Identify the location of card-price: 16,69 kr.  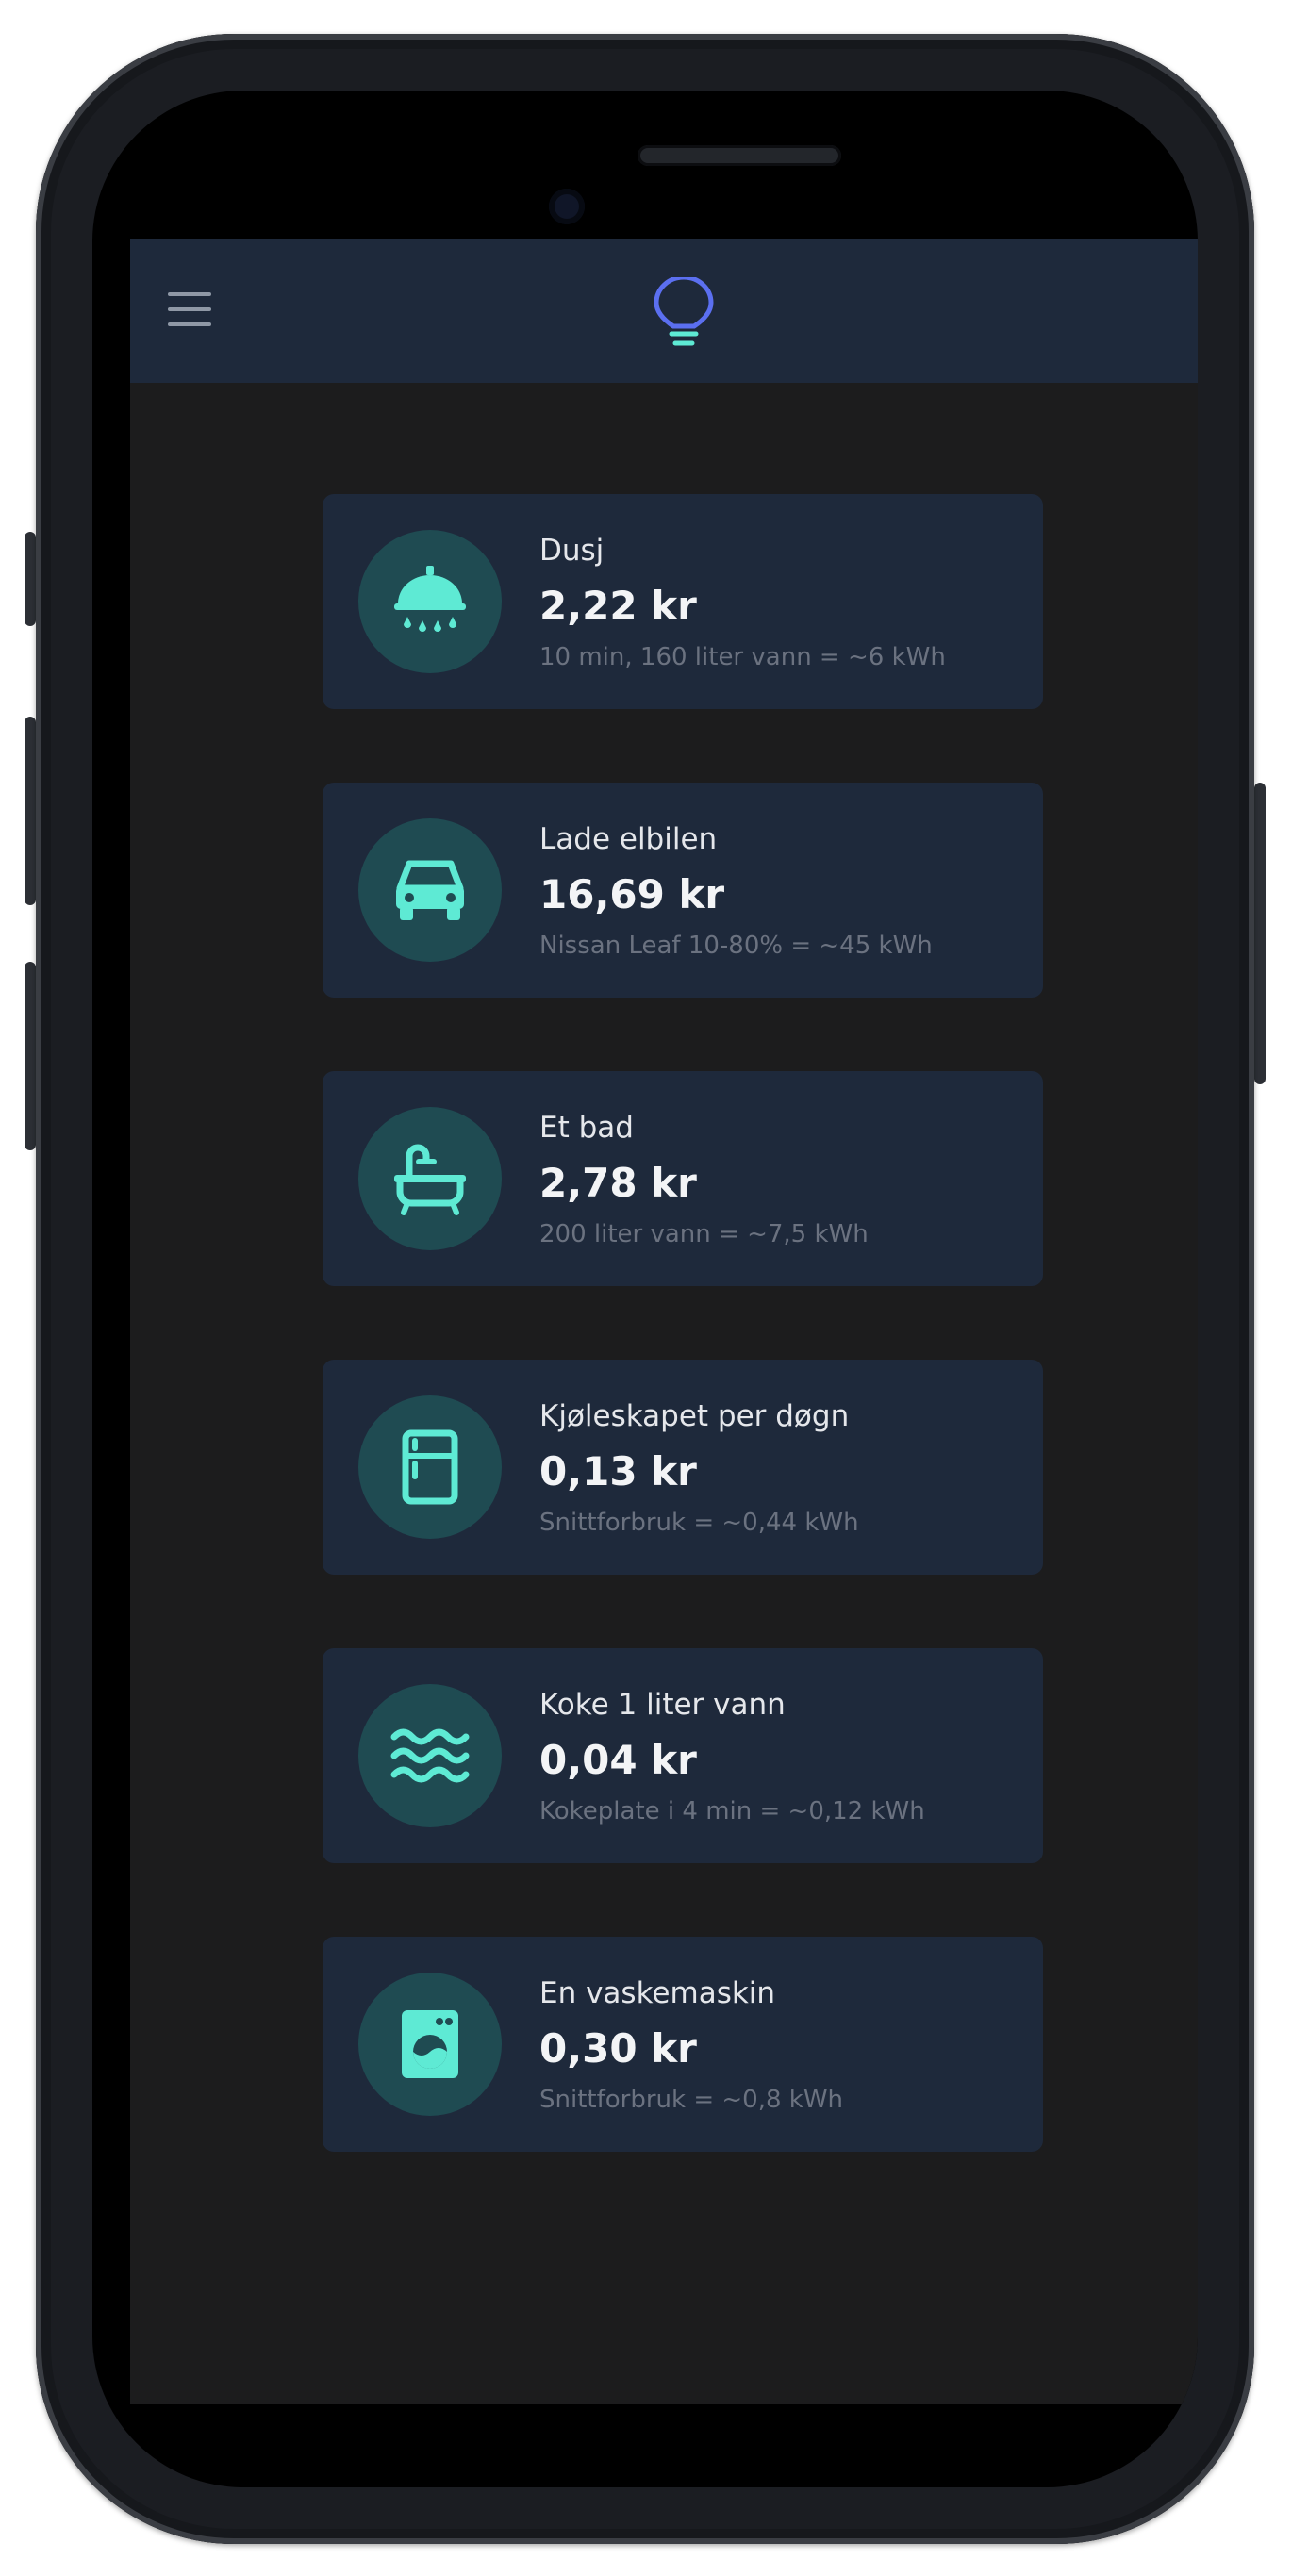
(632, 894).